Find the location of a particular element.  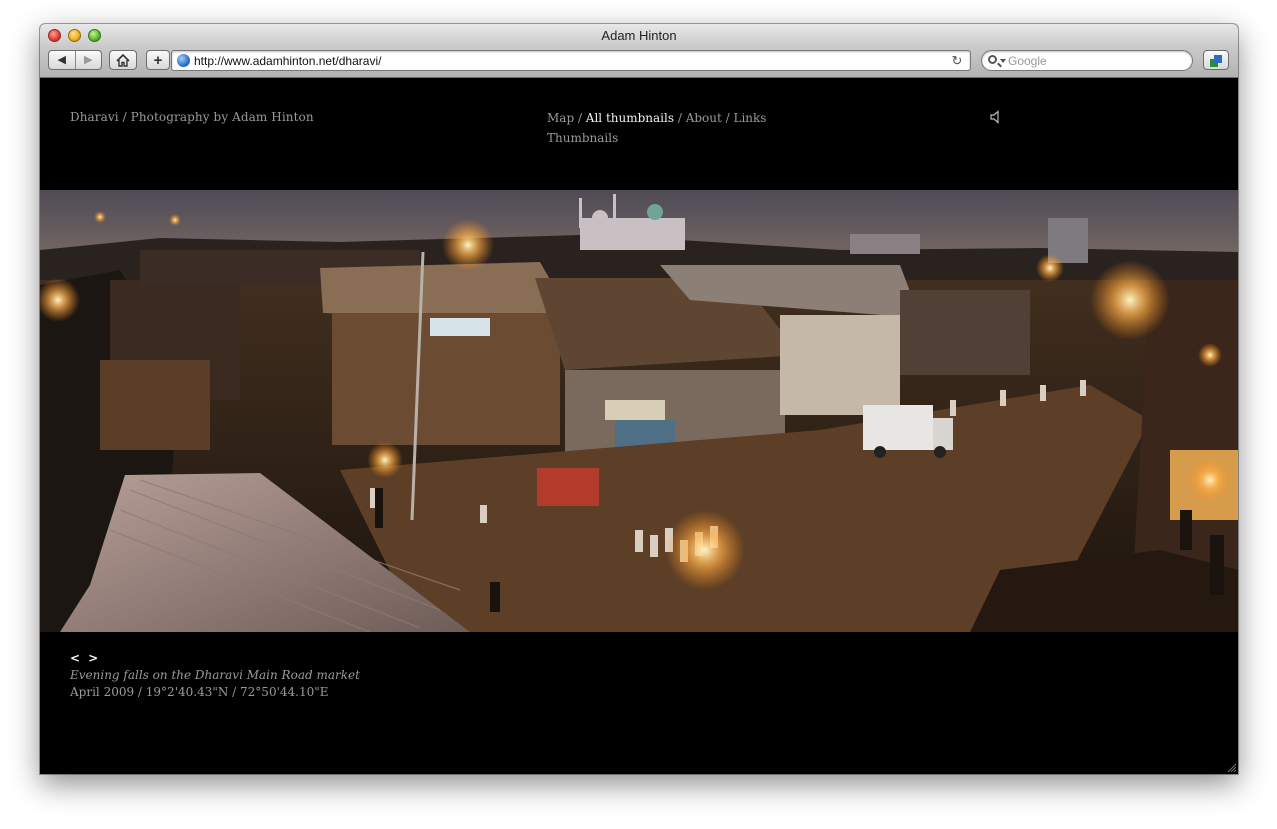

site-title: Dharavi / Photography by Adam Hinton is located at coordinates (192, 117).